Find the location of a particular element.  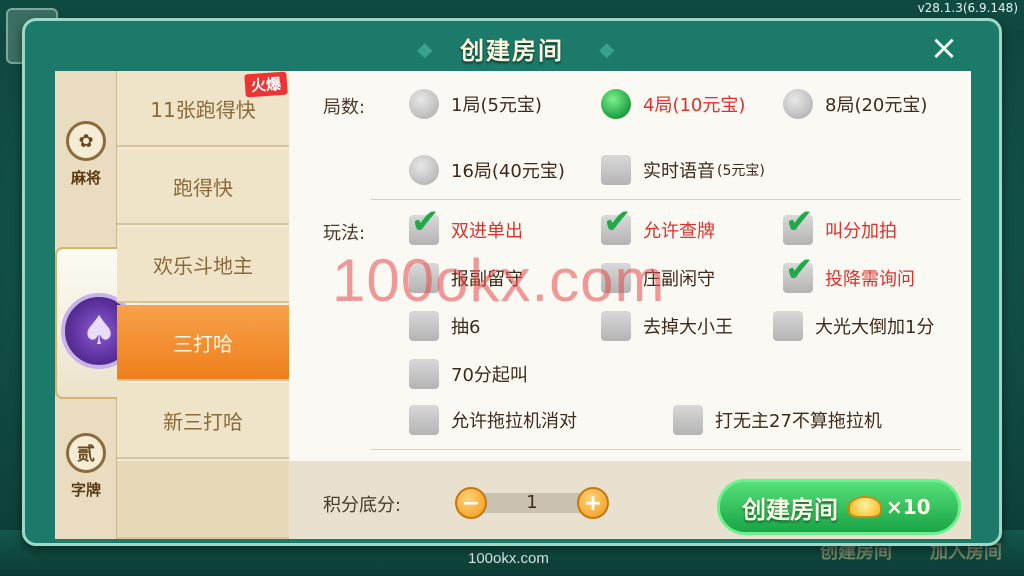

option-label: 1局(5元宝) is located at coordinates (496, 105).